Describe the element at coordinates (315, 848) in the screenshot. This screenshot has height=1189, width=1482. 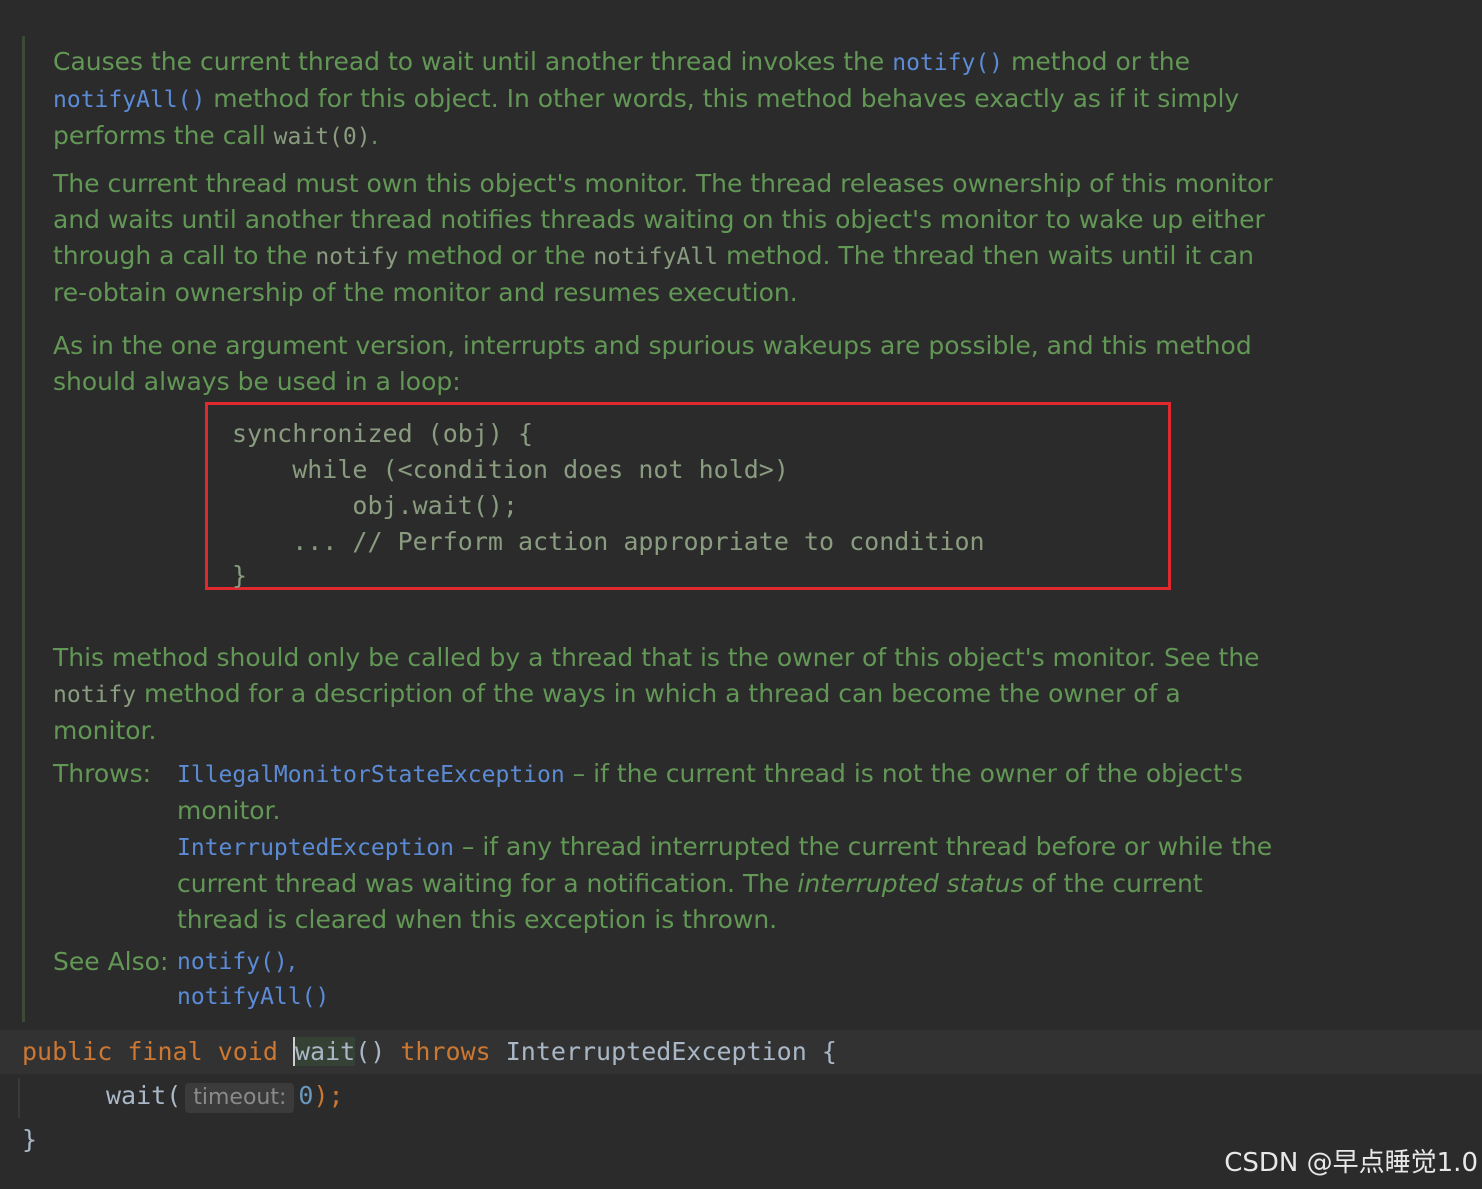
I see `interrupted-exception-link: InterruptedException` at that location.